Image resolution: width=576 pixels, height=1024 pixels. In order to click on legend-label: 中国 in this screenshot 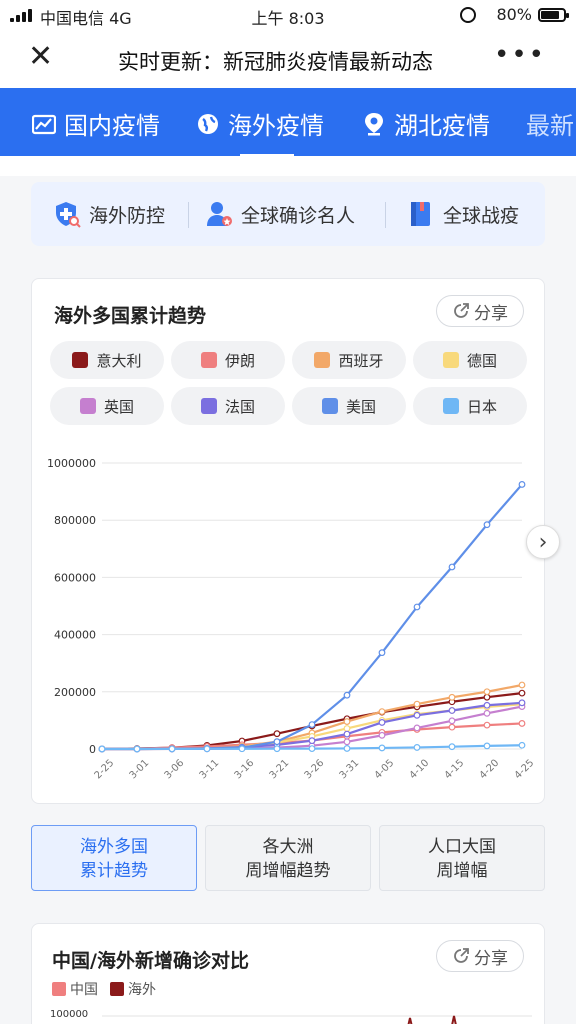, I will do `click(84, 990)`.